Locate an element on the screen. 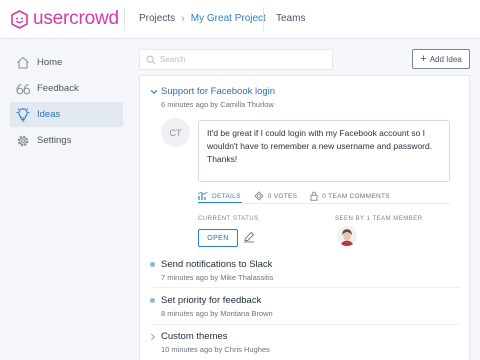  details-icon is located at coordinates (203, 195).